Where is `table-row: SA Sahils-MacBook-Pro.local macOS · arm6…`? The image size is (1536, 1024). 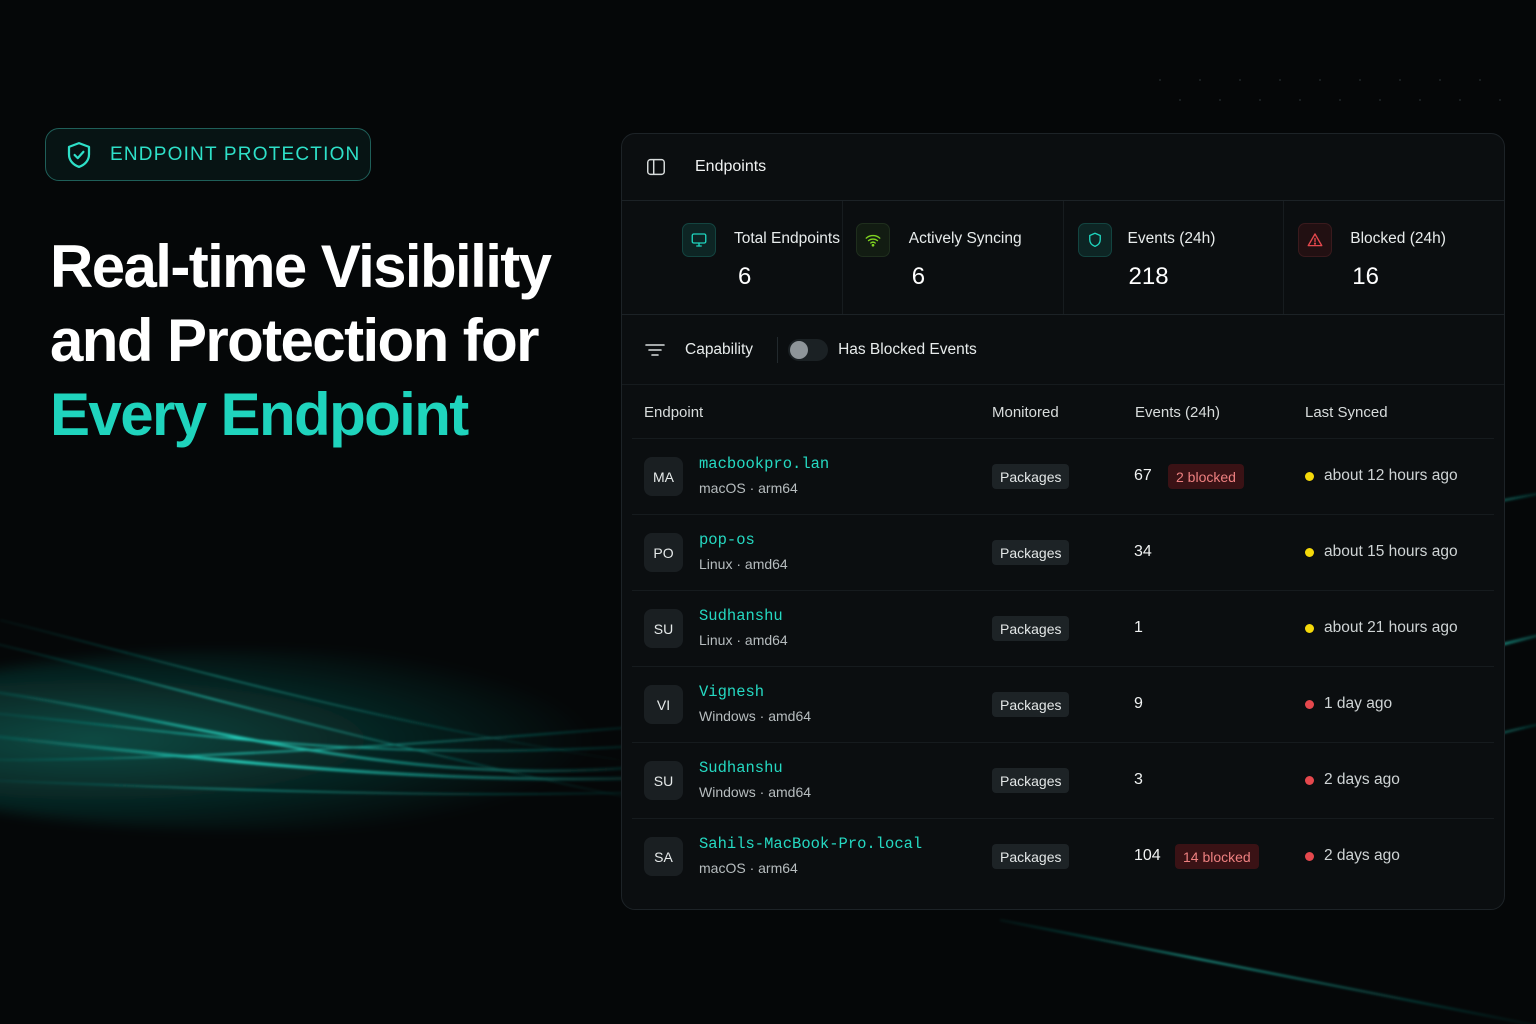 table-row: SA Sahils-MacBook-Pro.local macOS · arm6… is located at coordinates (1063, 857).